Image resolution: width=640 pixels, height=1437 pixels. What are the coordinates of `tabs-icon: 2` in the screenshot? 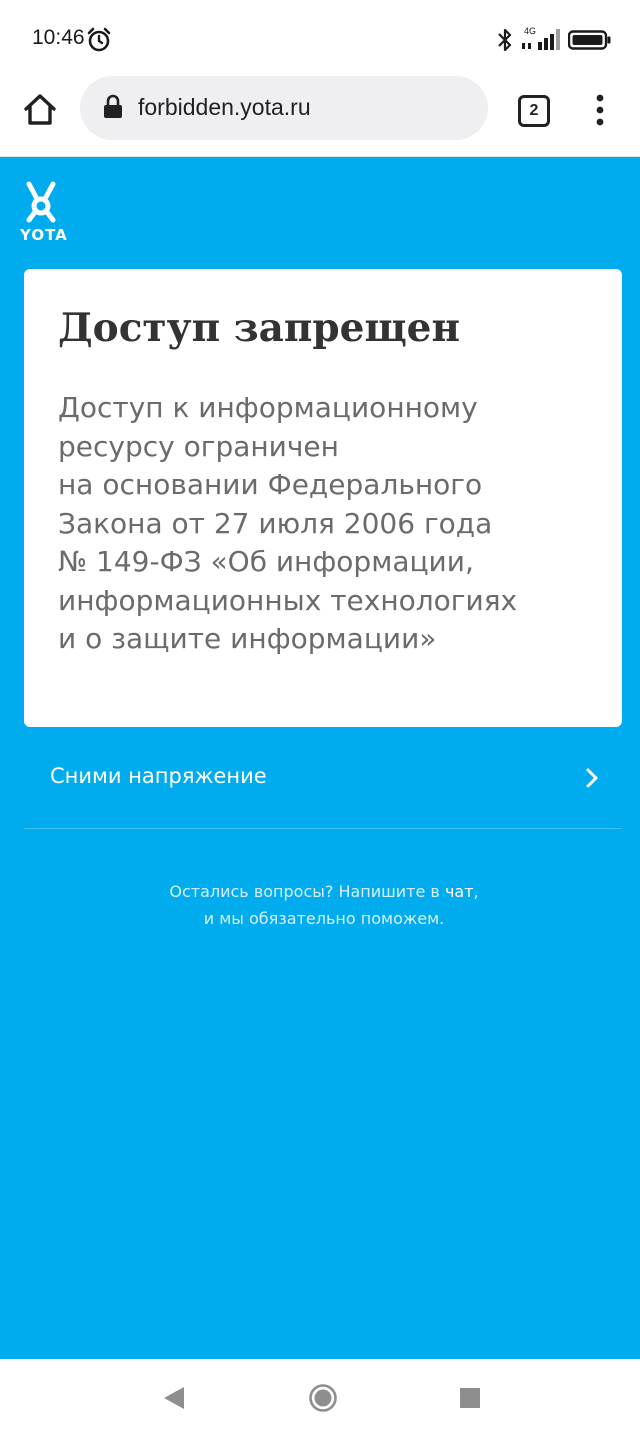 It's located at (534, 111).